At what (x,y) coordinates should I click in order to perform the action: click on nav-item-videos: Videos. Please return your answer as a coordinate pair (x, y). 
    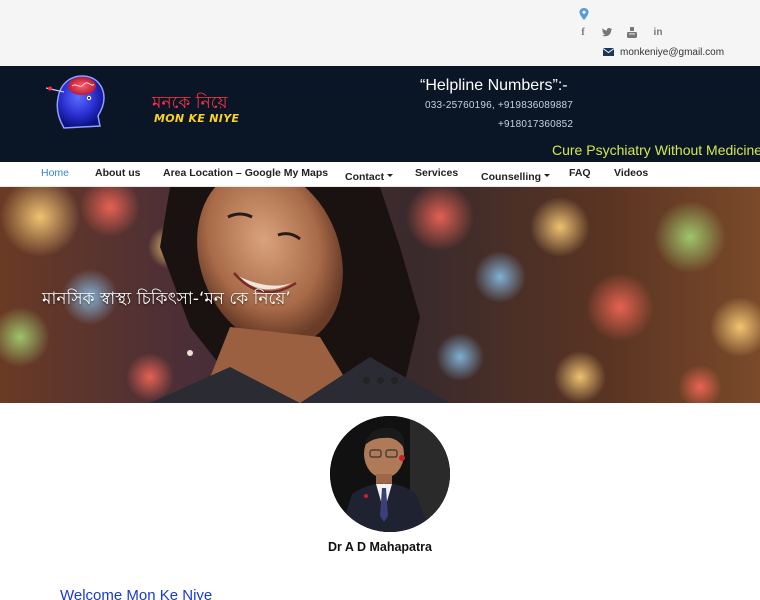
    Looking at the image, I should click on (631, 173).